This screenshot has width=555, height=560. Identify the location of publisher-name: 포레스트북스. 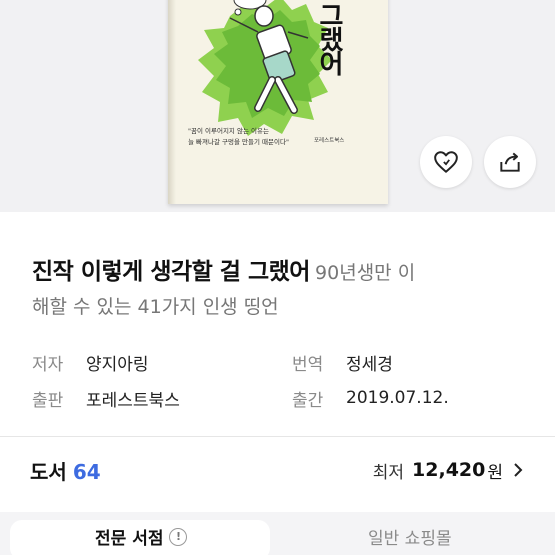
(133, 398).